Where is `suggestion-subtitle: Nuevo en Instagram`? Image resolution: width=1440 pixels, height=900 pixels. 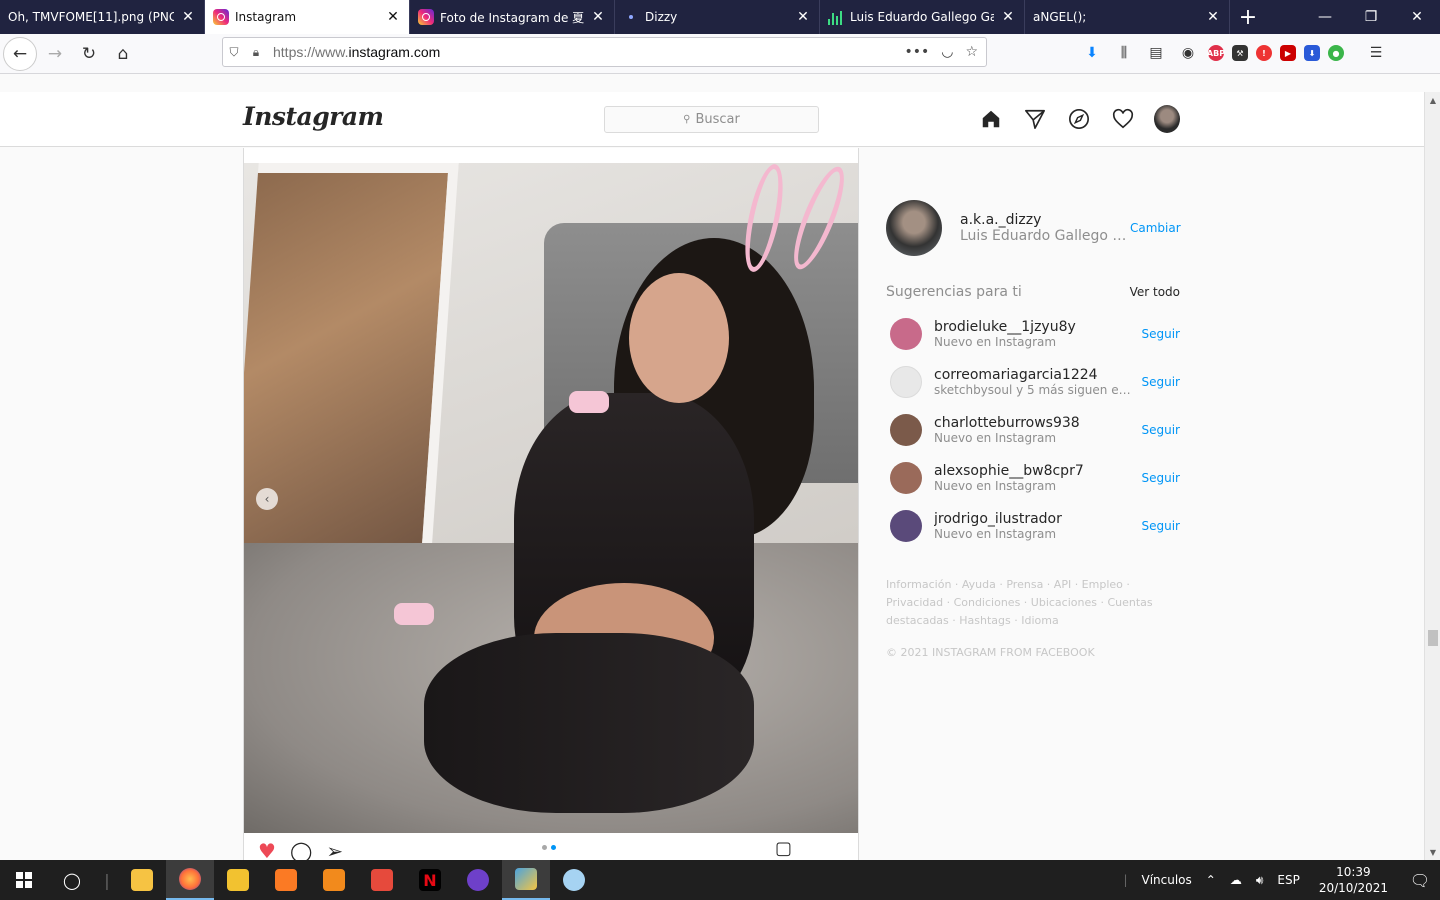 suggestion-subtitle: Nuevo en Instagram is located at coordinates (995, 438).